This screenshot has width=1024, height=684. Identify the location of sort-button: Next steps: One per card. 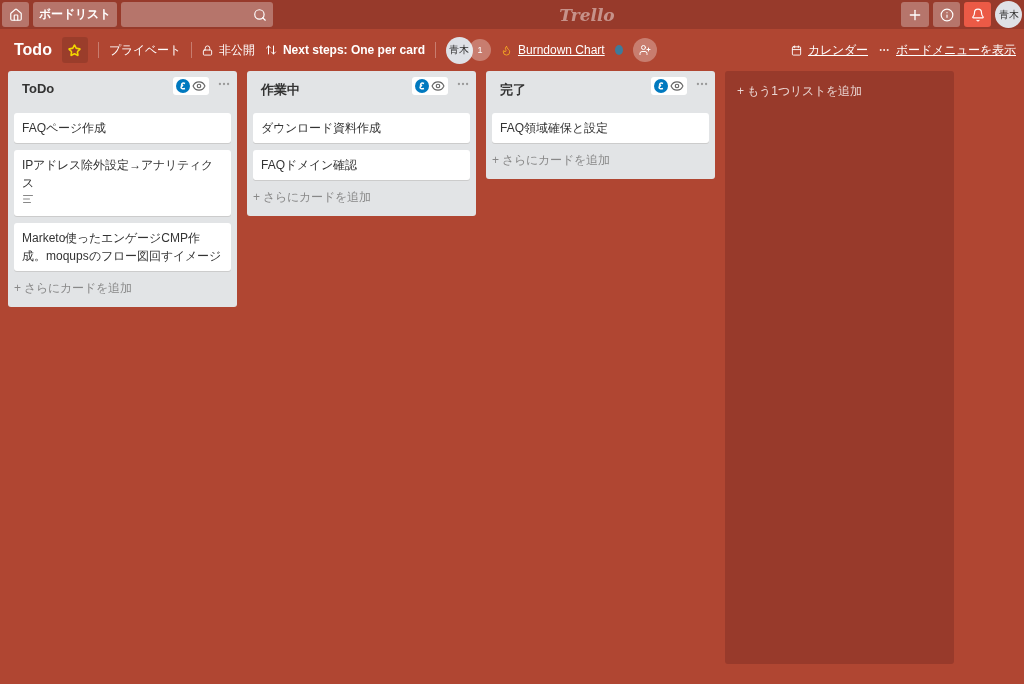
(344, 50).